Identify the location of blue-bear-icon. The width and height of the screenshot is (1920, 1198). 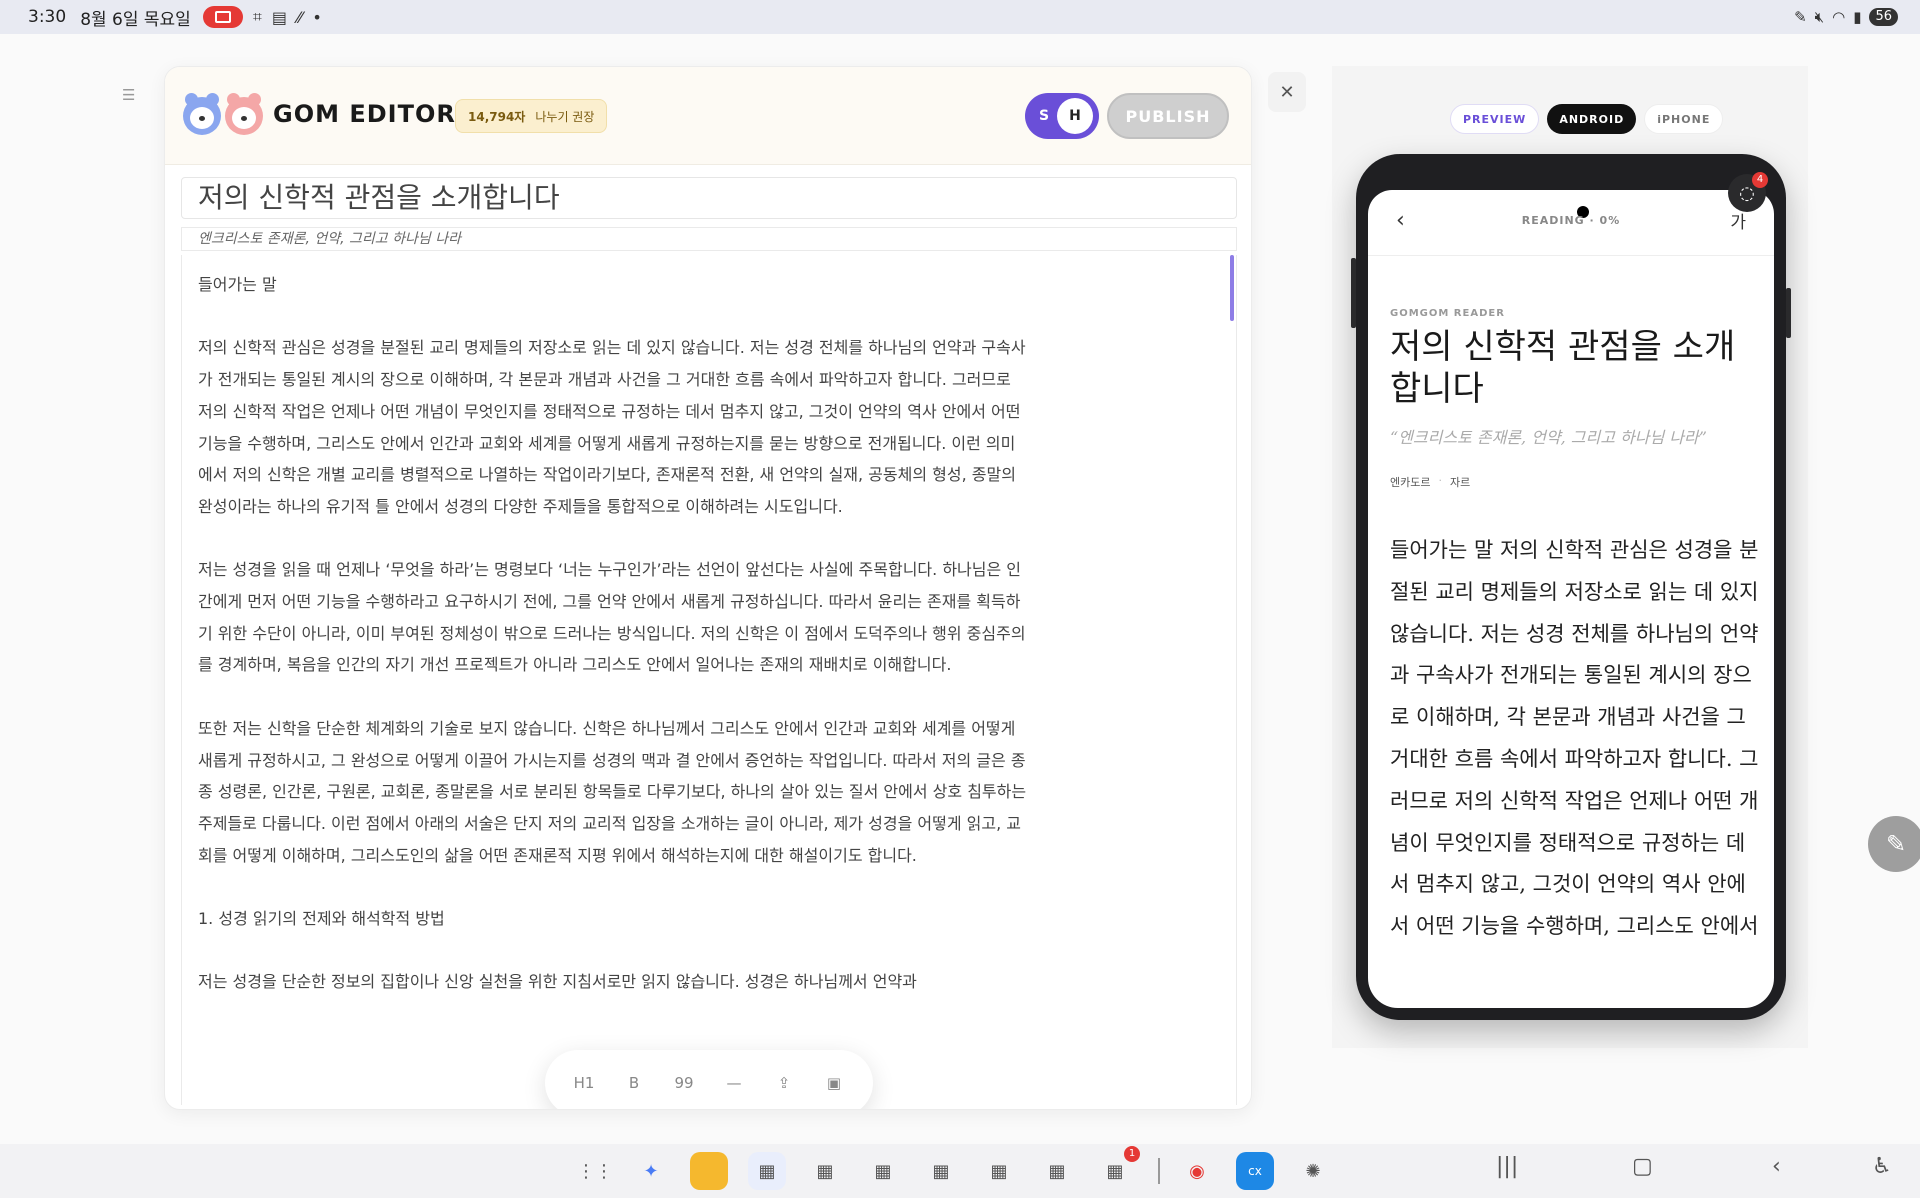
(202, 114).